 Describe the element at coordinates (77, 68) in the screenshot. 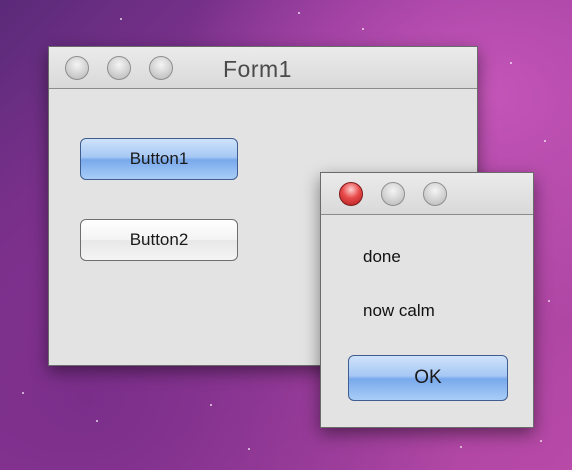

I see `close-button` at that location.